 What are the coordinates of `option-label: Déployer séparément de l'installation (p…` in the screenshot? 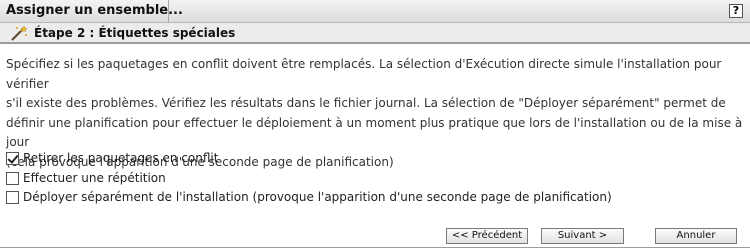 It's located at (317, 197).